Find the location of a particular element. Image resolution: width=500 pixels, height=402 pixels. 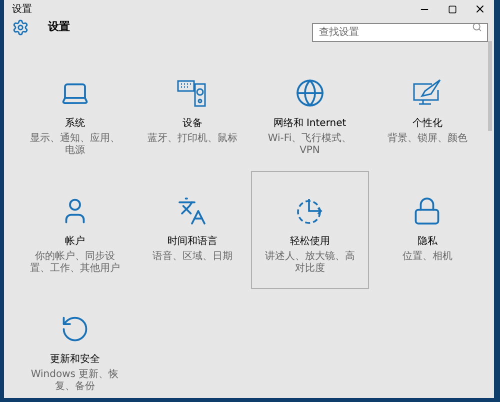

tile-description: 背景、锁屏、颜色 is located at coordinates (427, 139).